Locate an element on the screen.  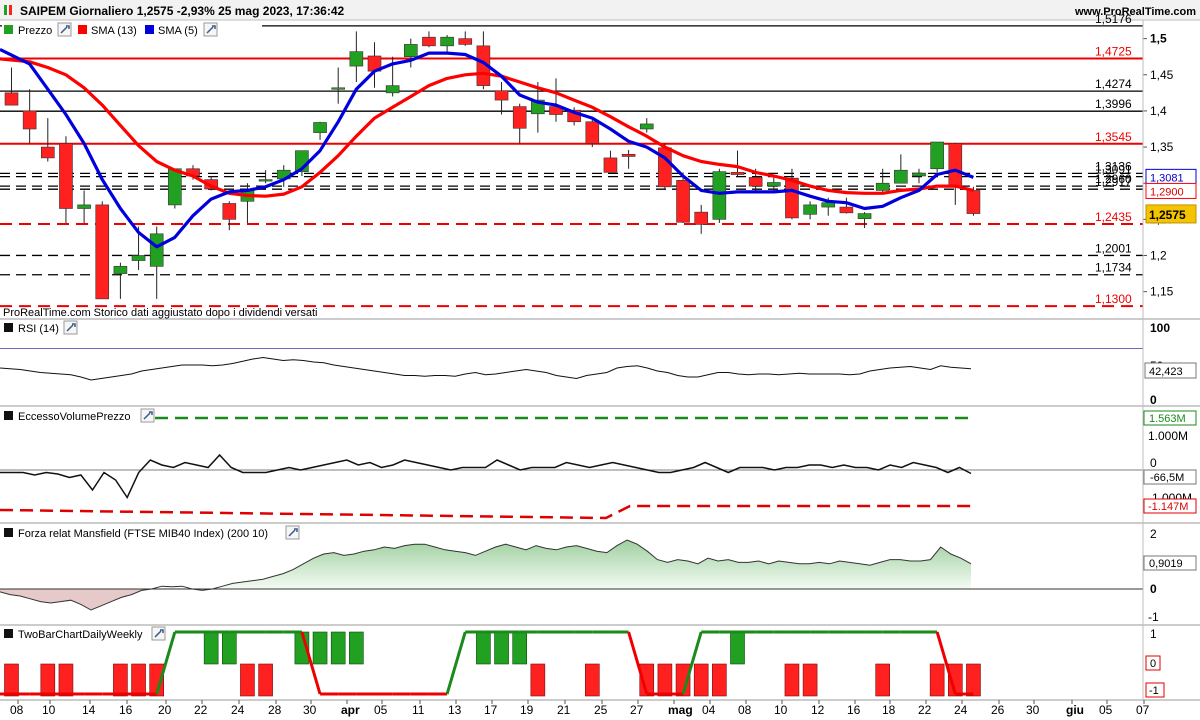
time-tick-label-7: 28 is located at coordinates (275, 710).